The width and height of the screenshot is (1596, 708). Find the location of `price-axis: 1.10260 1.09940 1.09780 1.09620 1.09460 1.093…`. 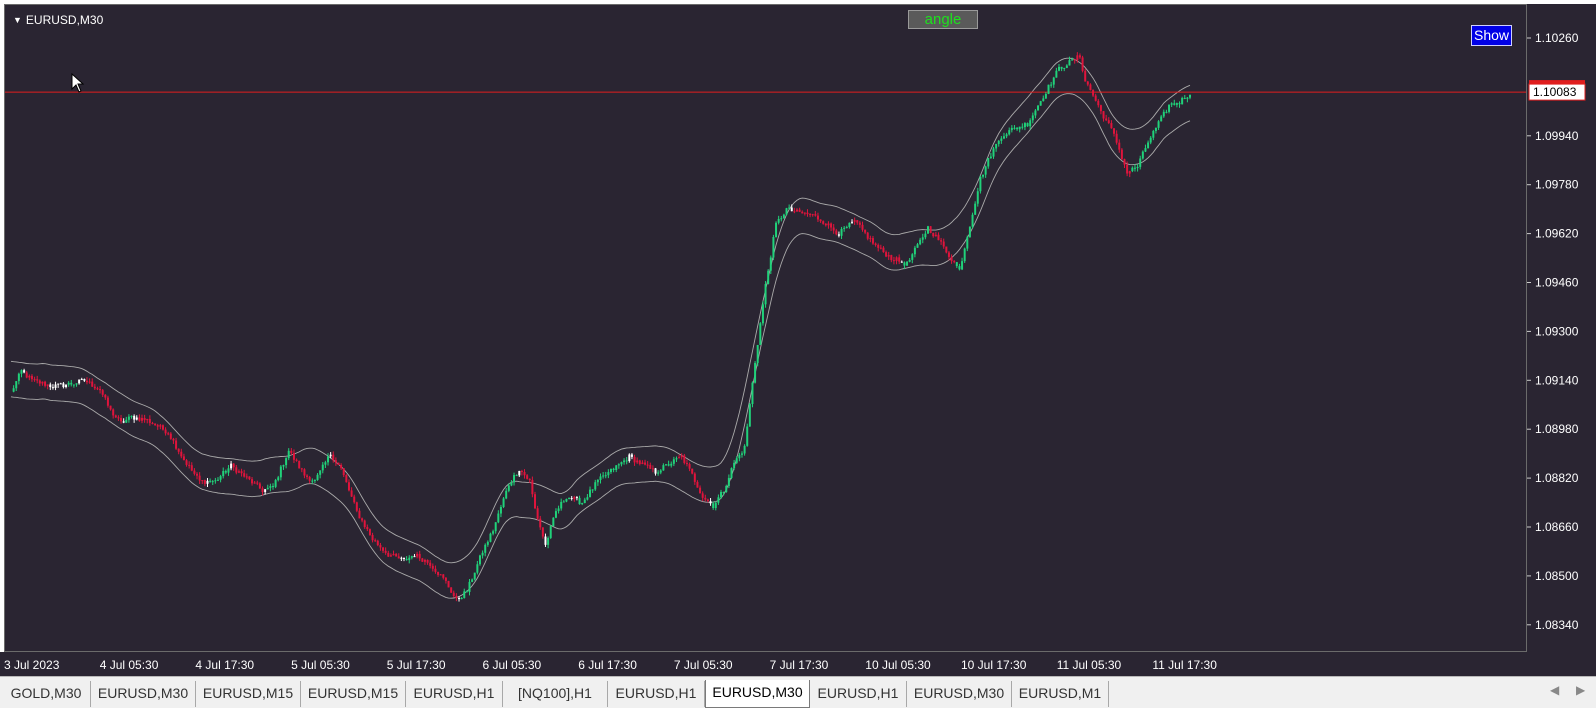

price-axis: 1.10260 1.09940 1.09780 1.09620 1.09460 1.093… is located at coordinates (1561, 328).